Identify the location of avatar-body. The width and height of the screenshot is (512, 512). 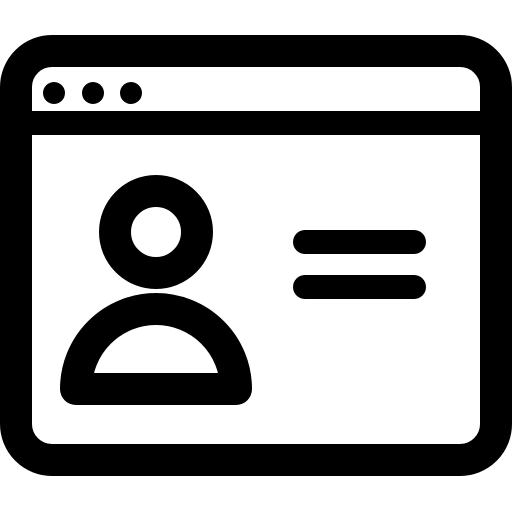
(156, 349).